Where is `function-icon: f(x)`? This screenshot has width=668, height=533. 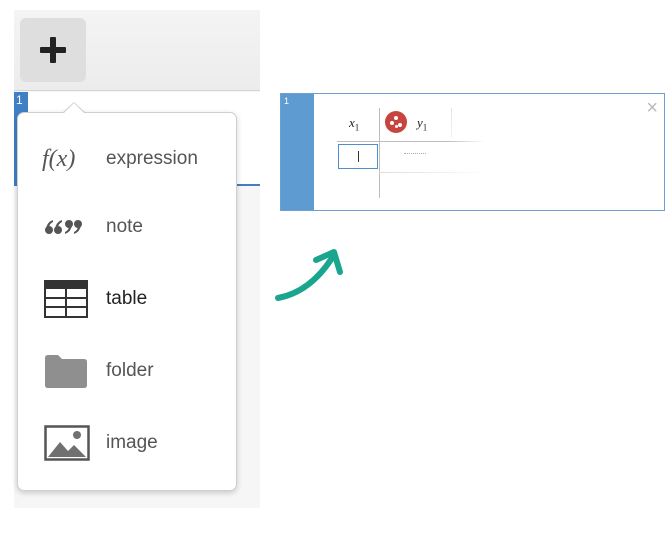 function-icon: f(x) is located at coordinates (59, 158).